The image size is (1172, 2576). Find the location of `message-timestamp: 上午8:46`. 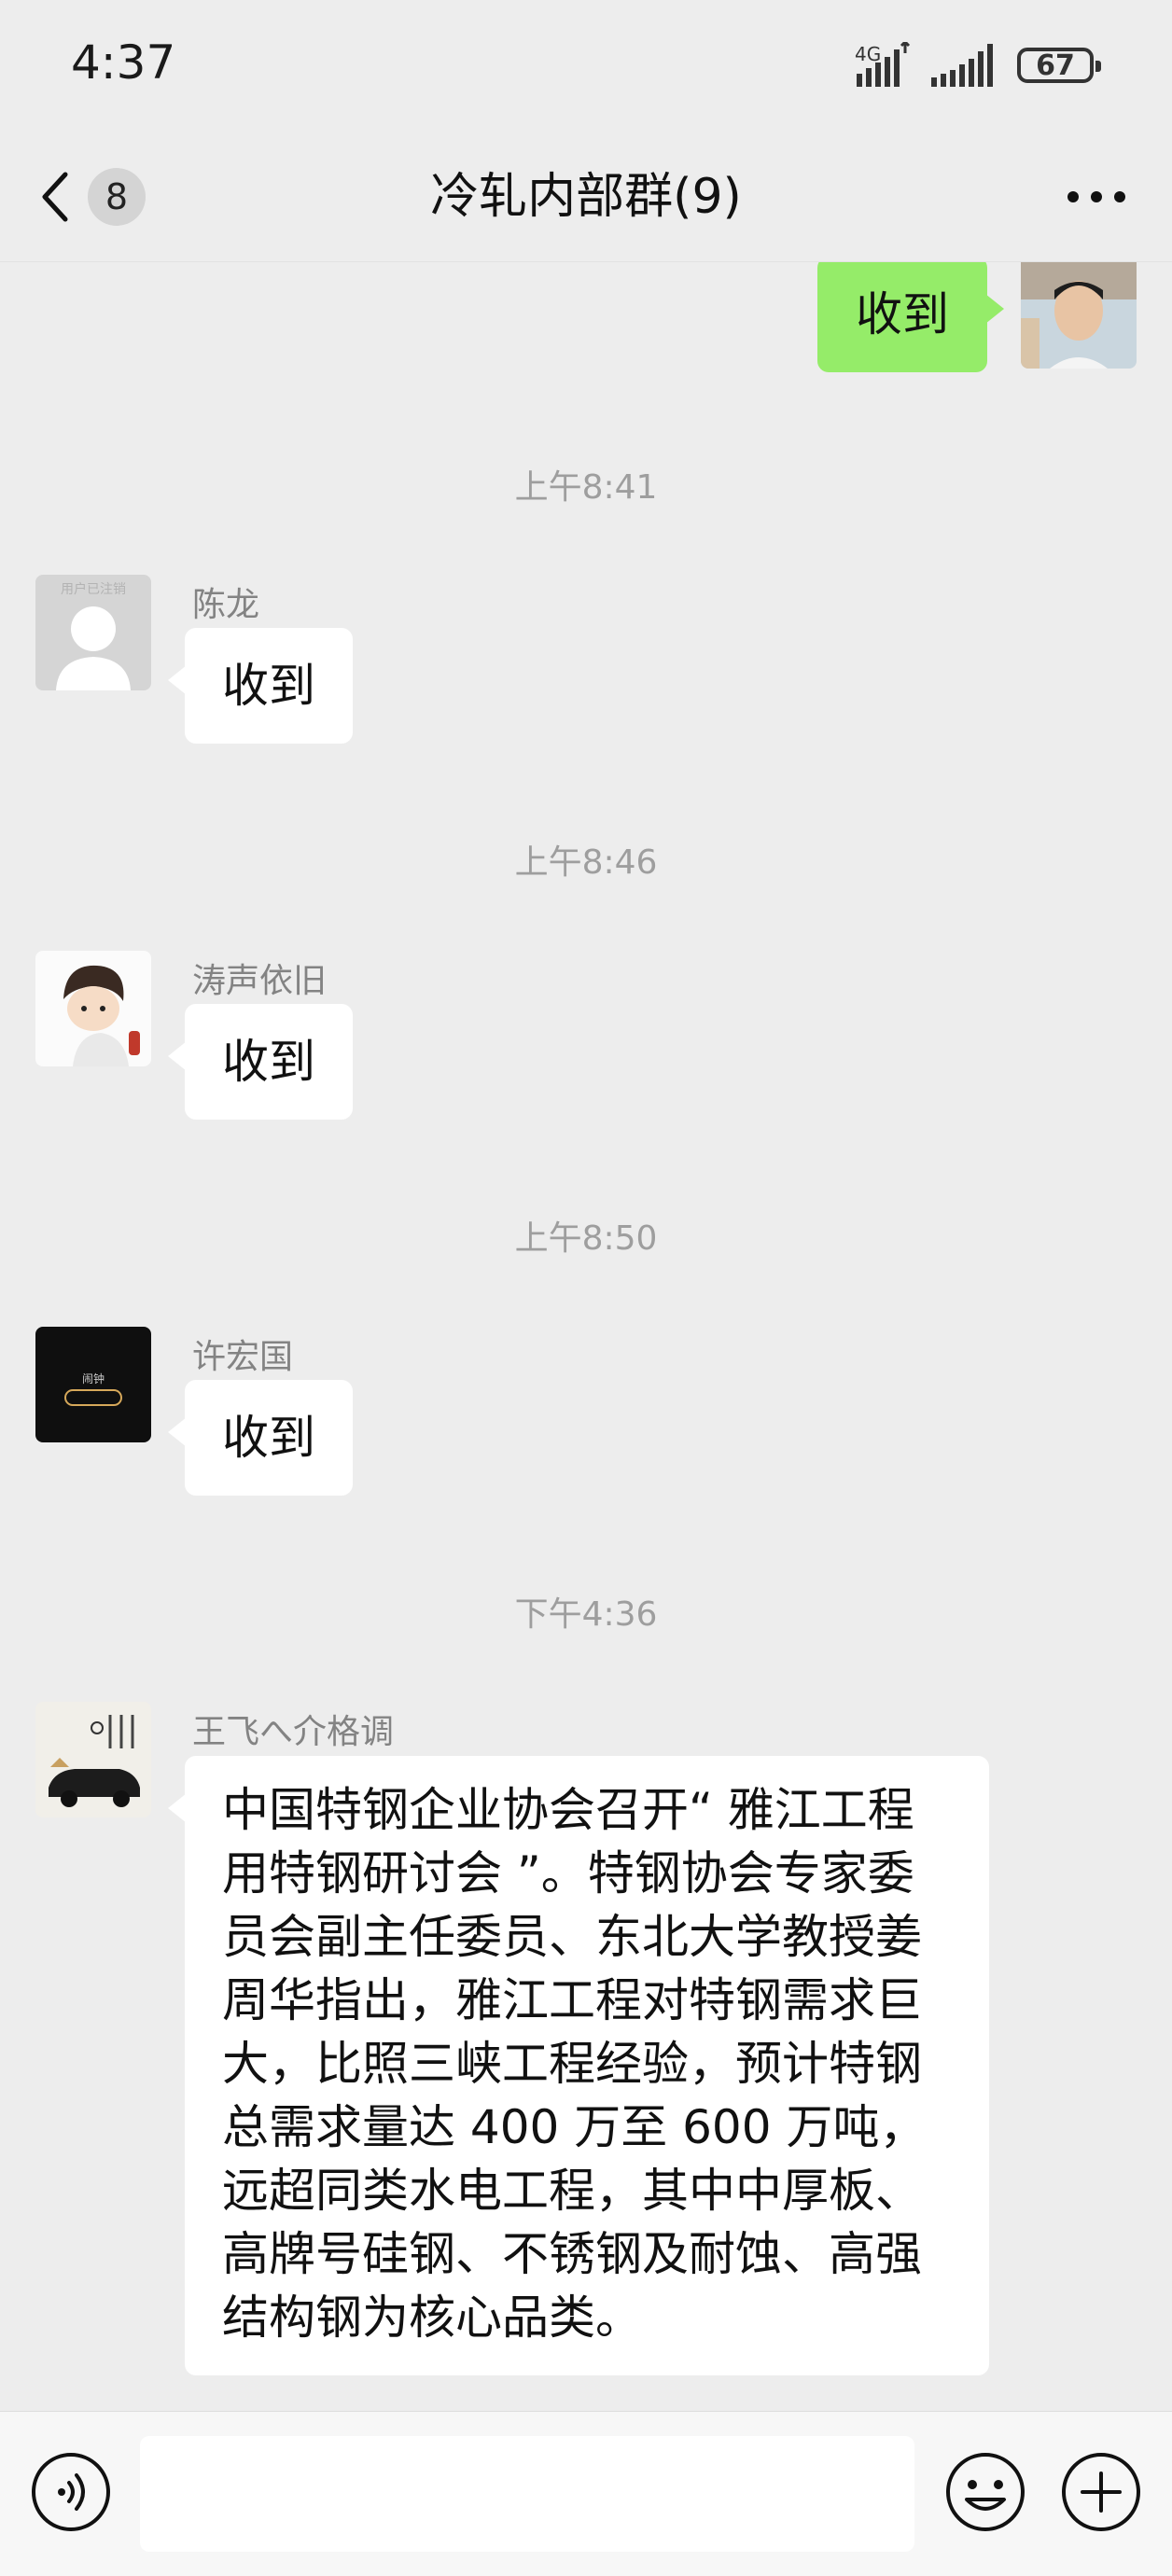

message-timestamp: 上午8:46 is located at coordinates (586, 862).